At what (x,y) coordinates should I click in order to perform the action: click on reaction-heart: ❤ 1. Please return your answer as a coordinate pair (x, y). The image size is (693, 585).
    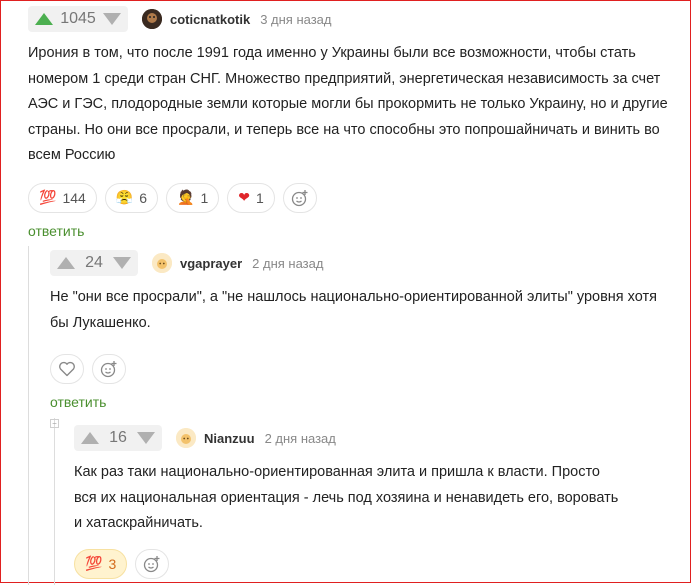
    Looking at the image, I should click on (251, 197).